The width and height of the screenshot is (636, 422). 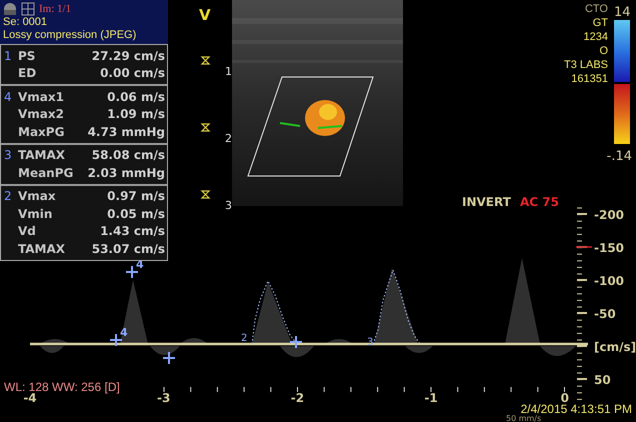 What do you see at coordinates (62, 387) in the screenshot?
I see `window-level-text: WL: 128 WW: 256 [D]` at bounding box center [62, 387].